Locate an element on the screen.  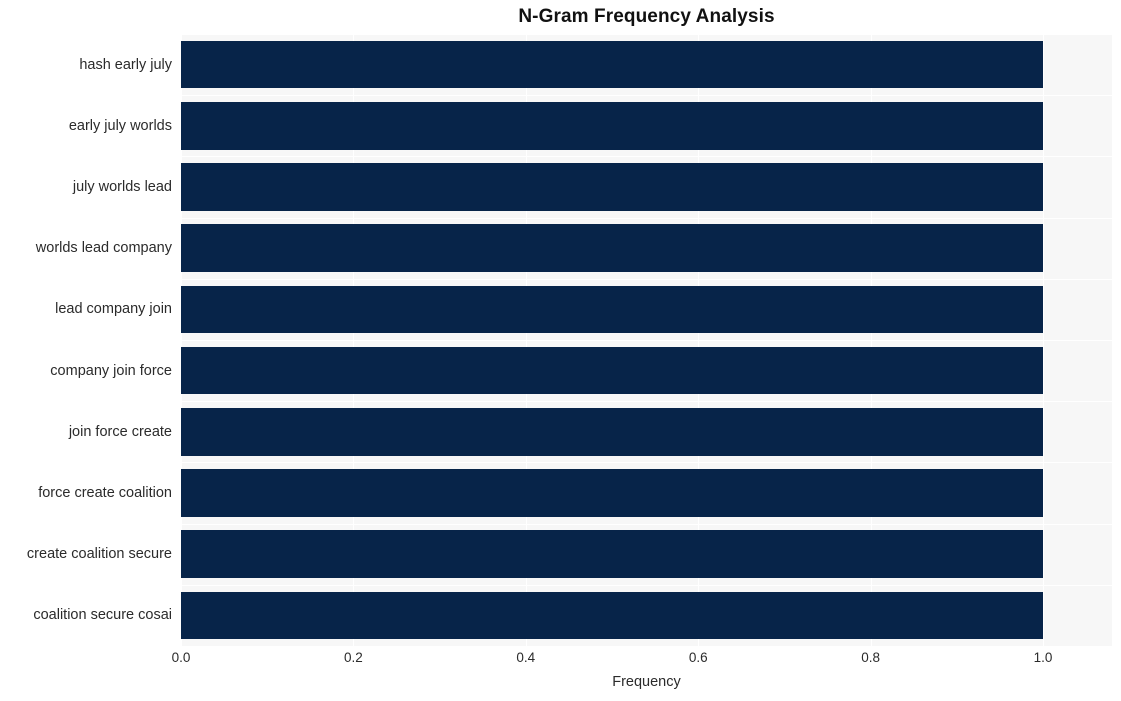
y-tick-label: create coalition secure is located at coordinates (99, 554).